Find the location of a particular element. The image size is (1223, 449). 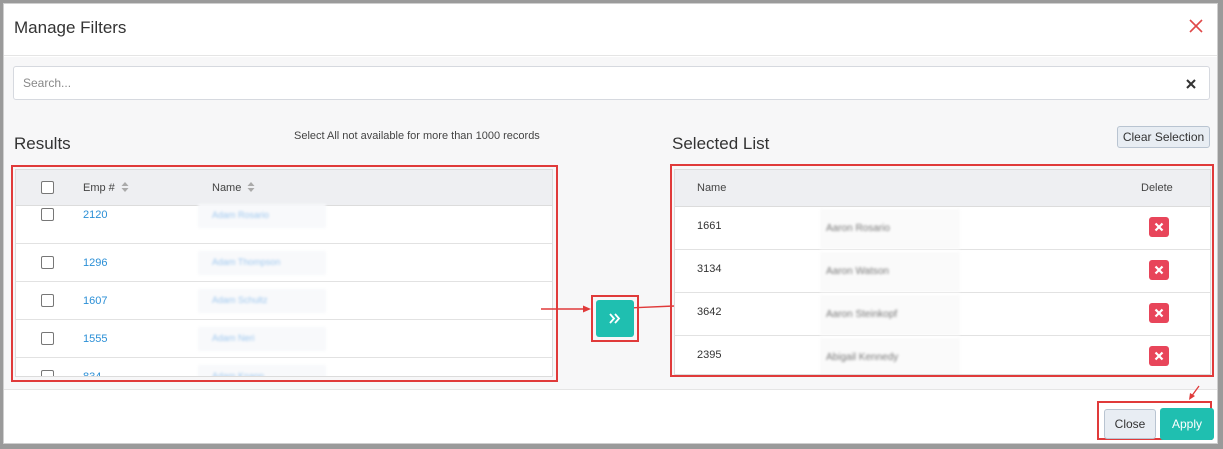

list-item: 1661 Aaron Rosario is located at coordinates (942, 228).